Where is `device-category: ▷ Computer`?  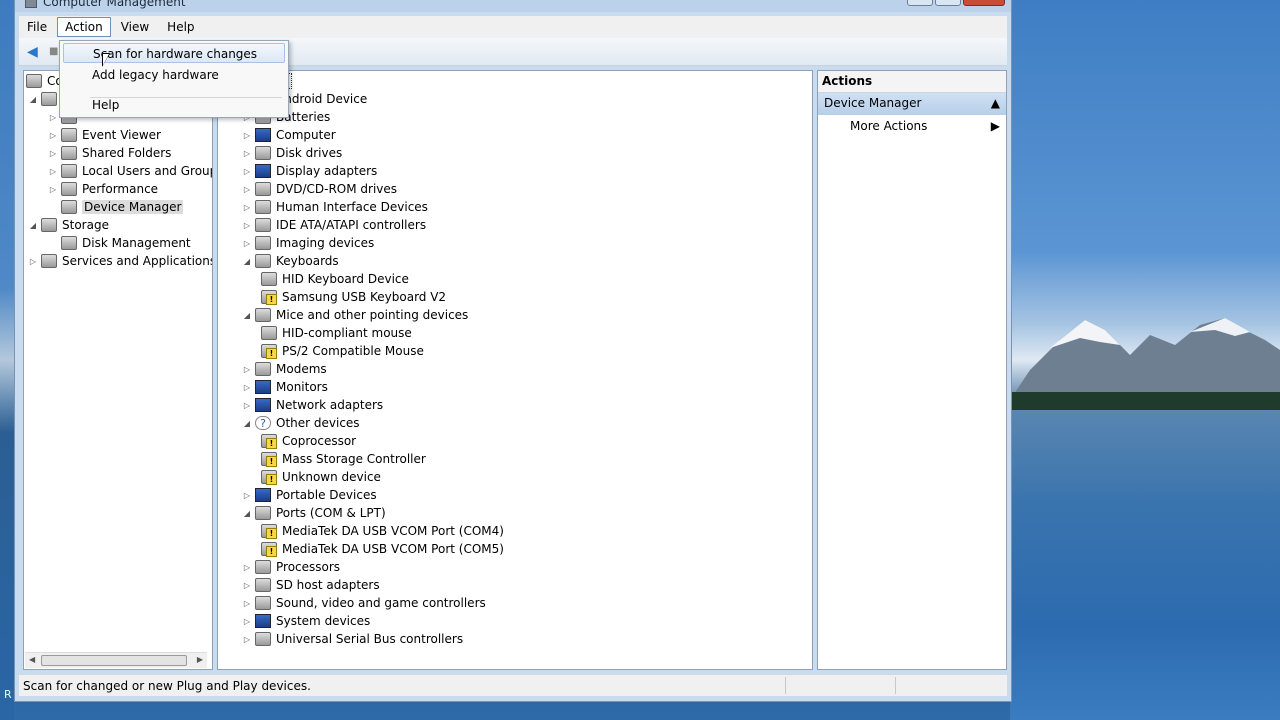
device-category: ▷ Computer is located at coordinates (289, 135).